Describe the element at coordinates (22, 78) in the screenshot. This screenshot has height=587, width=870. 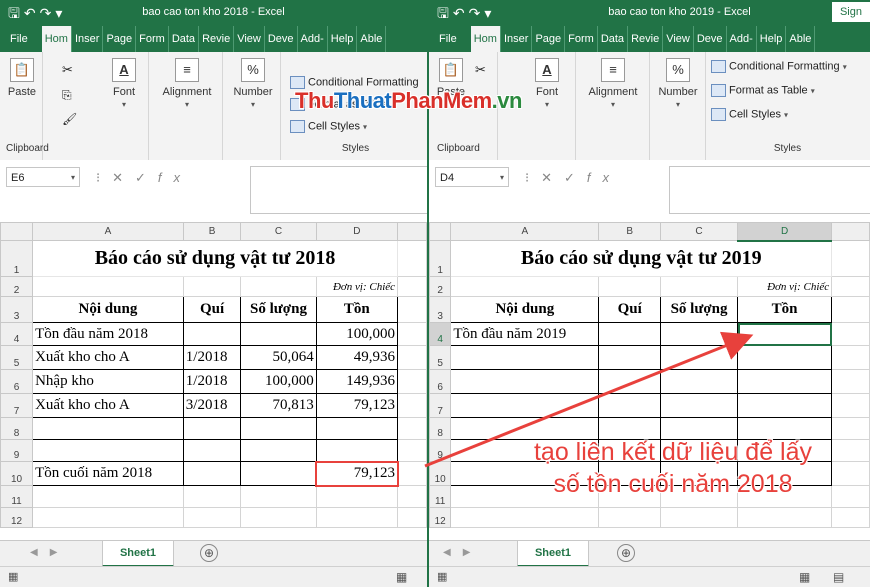
I see `paste-button: 📋 Paste` at that location.